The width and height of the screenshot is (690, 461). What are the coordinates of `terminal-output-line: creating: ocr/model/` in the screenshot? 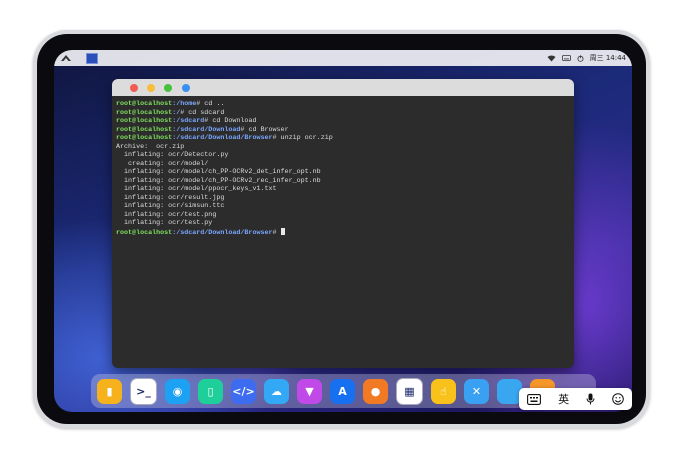 It's located at (162, 163).